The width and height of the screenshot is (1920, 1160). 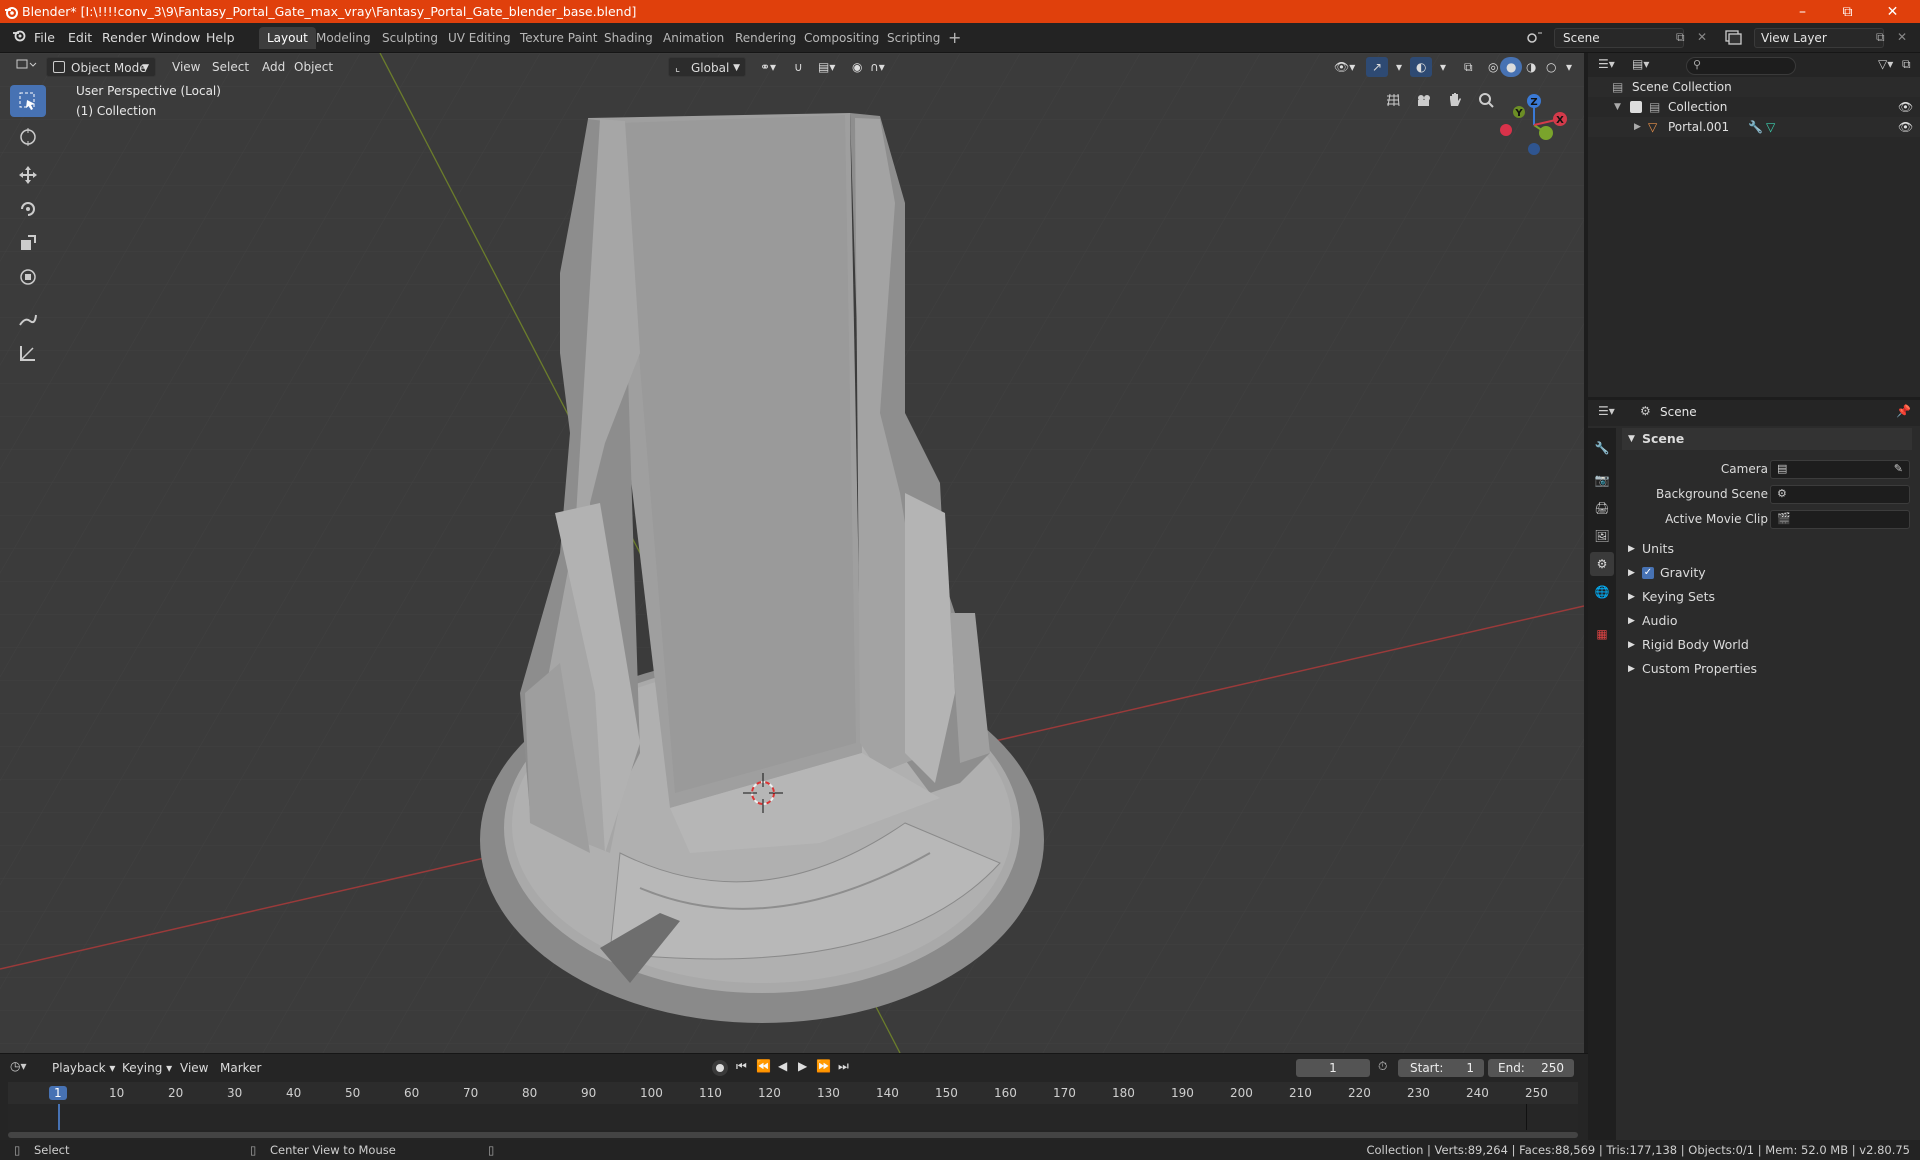 What do you see at coordinates (83, 1068) in the screenshot?
I see `playback-menu: Playback ▾` at bounding box center [83, 1068].